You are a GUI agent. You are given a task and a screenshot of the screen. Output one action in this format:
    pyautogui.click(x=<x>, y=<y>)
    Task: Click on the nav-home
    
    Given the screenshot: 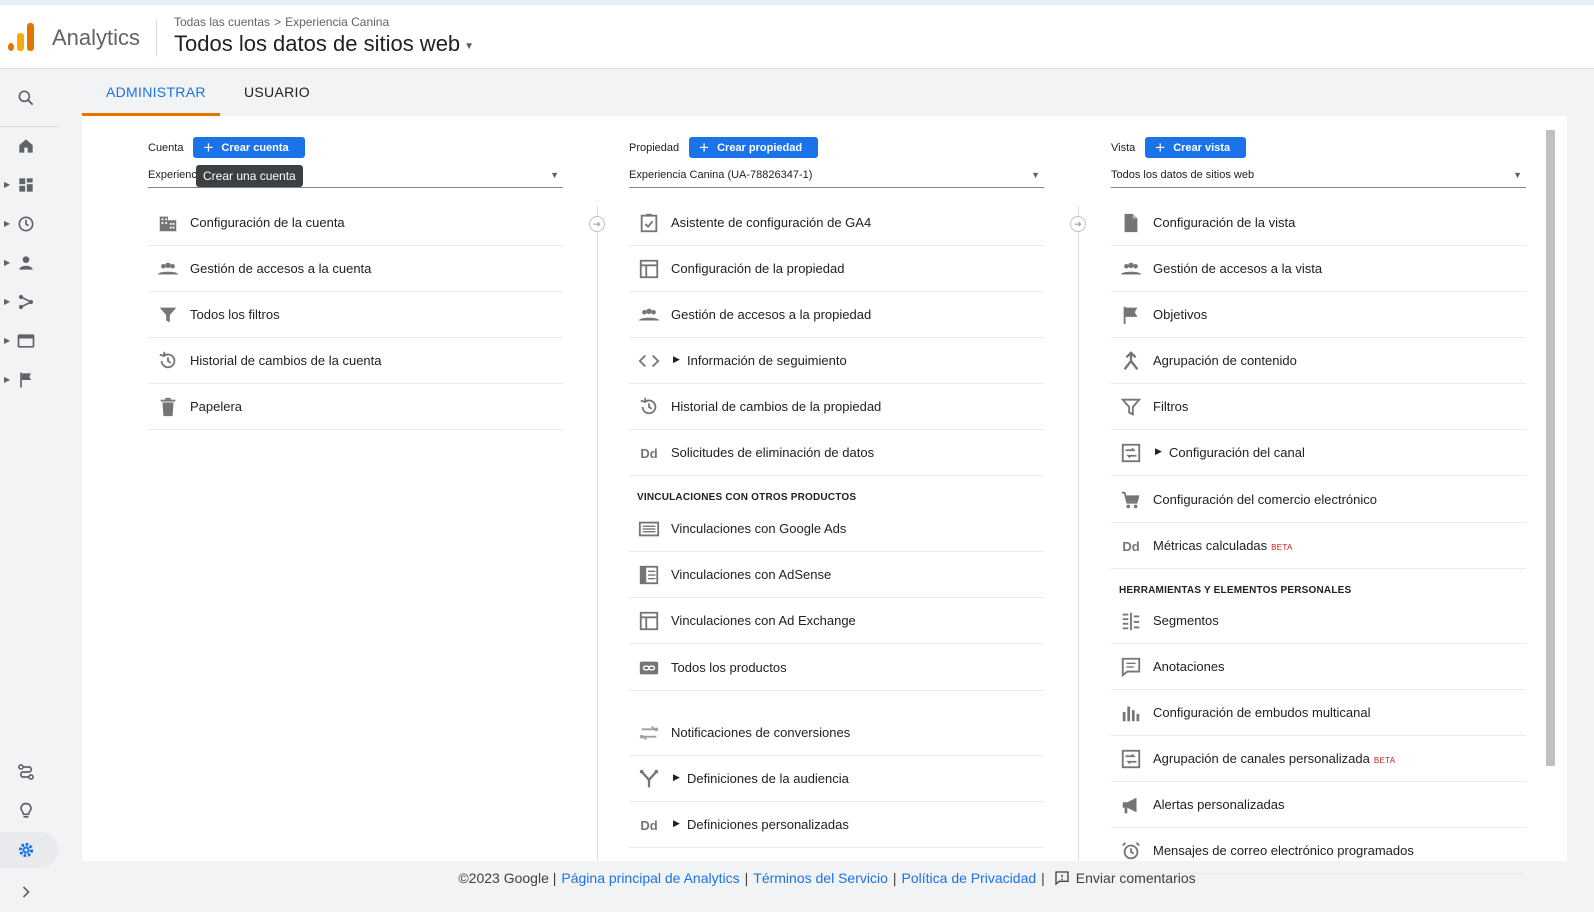 What is the action you would take?
    pyautogui.click(x=30, y=146)
    